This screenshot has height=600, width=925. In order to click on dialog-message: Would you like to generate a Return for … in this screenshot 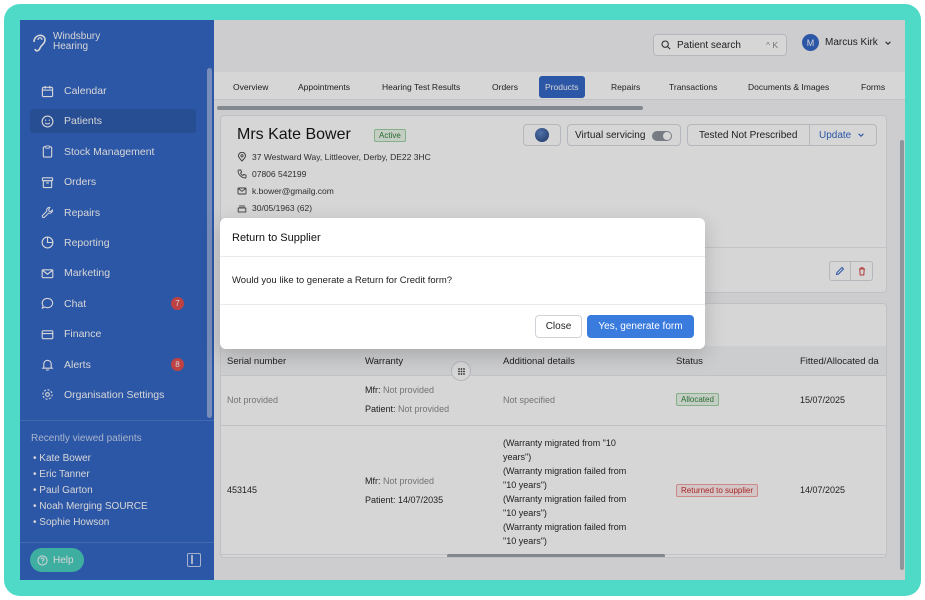, I will do `click(342, 280)`.